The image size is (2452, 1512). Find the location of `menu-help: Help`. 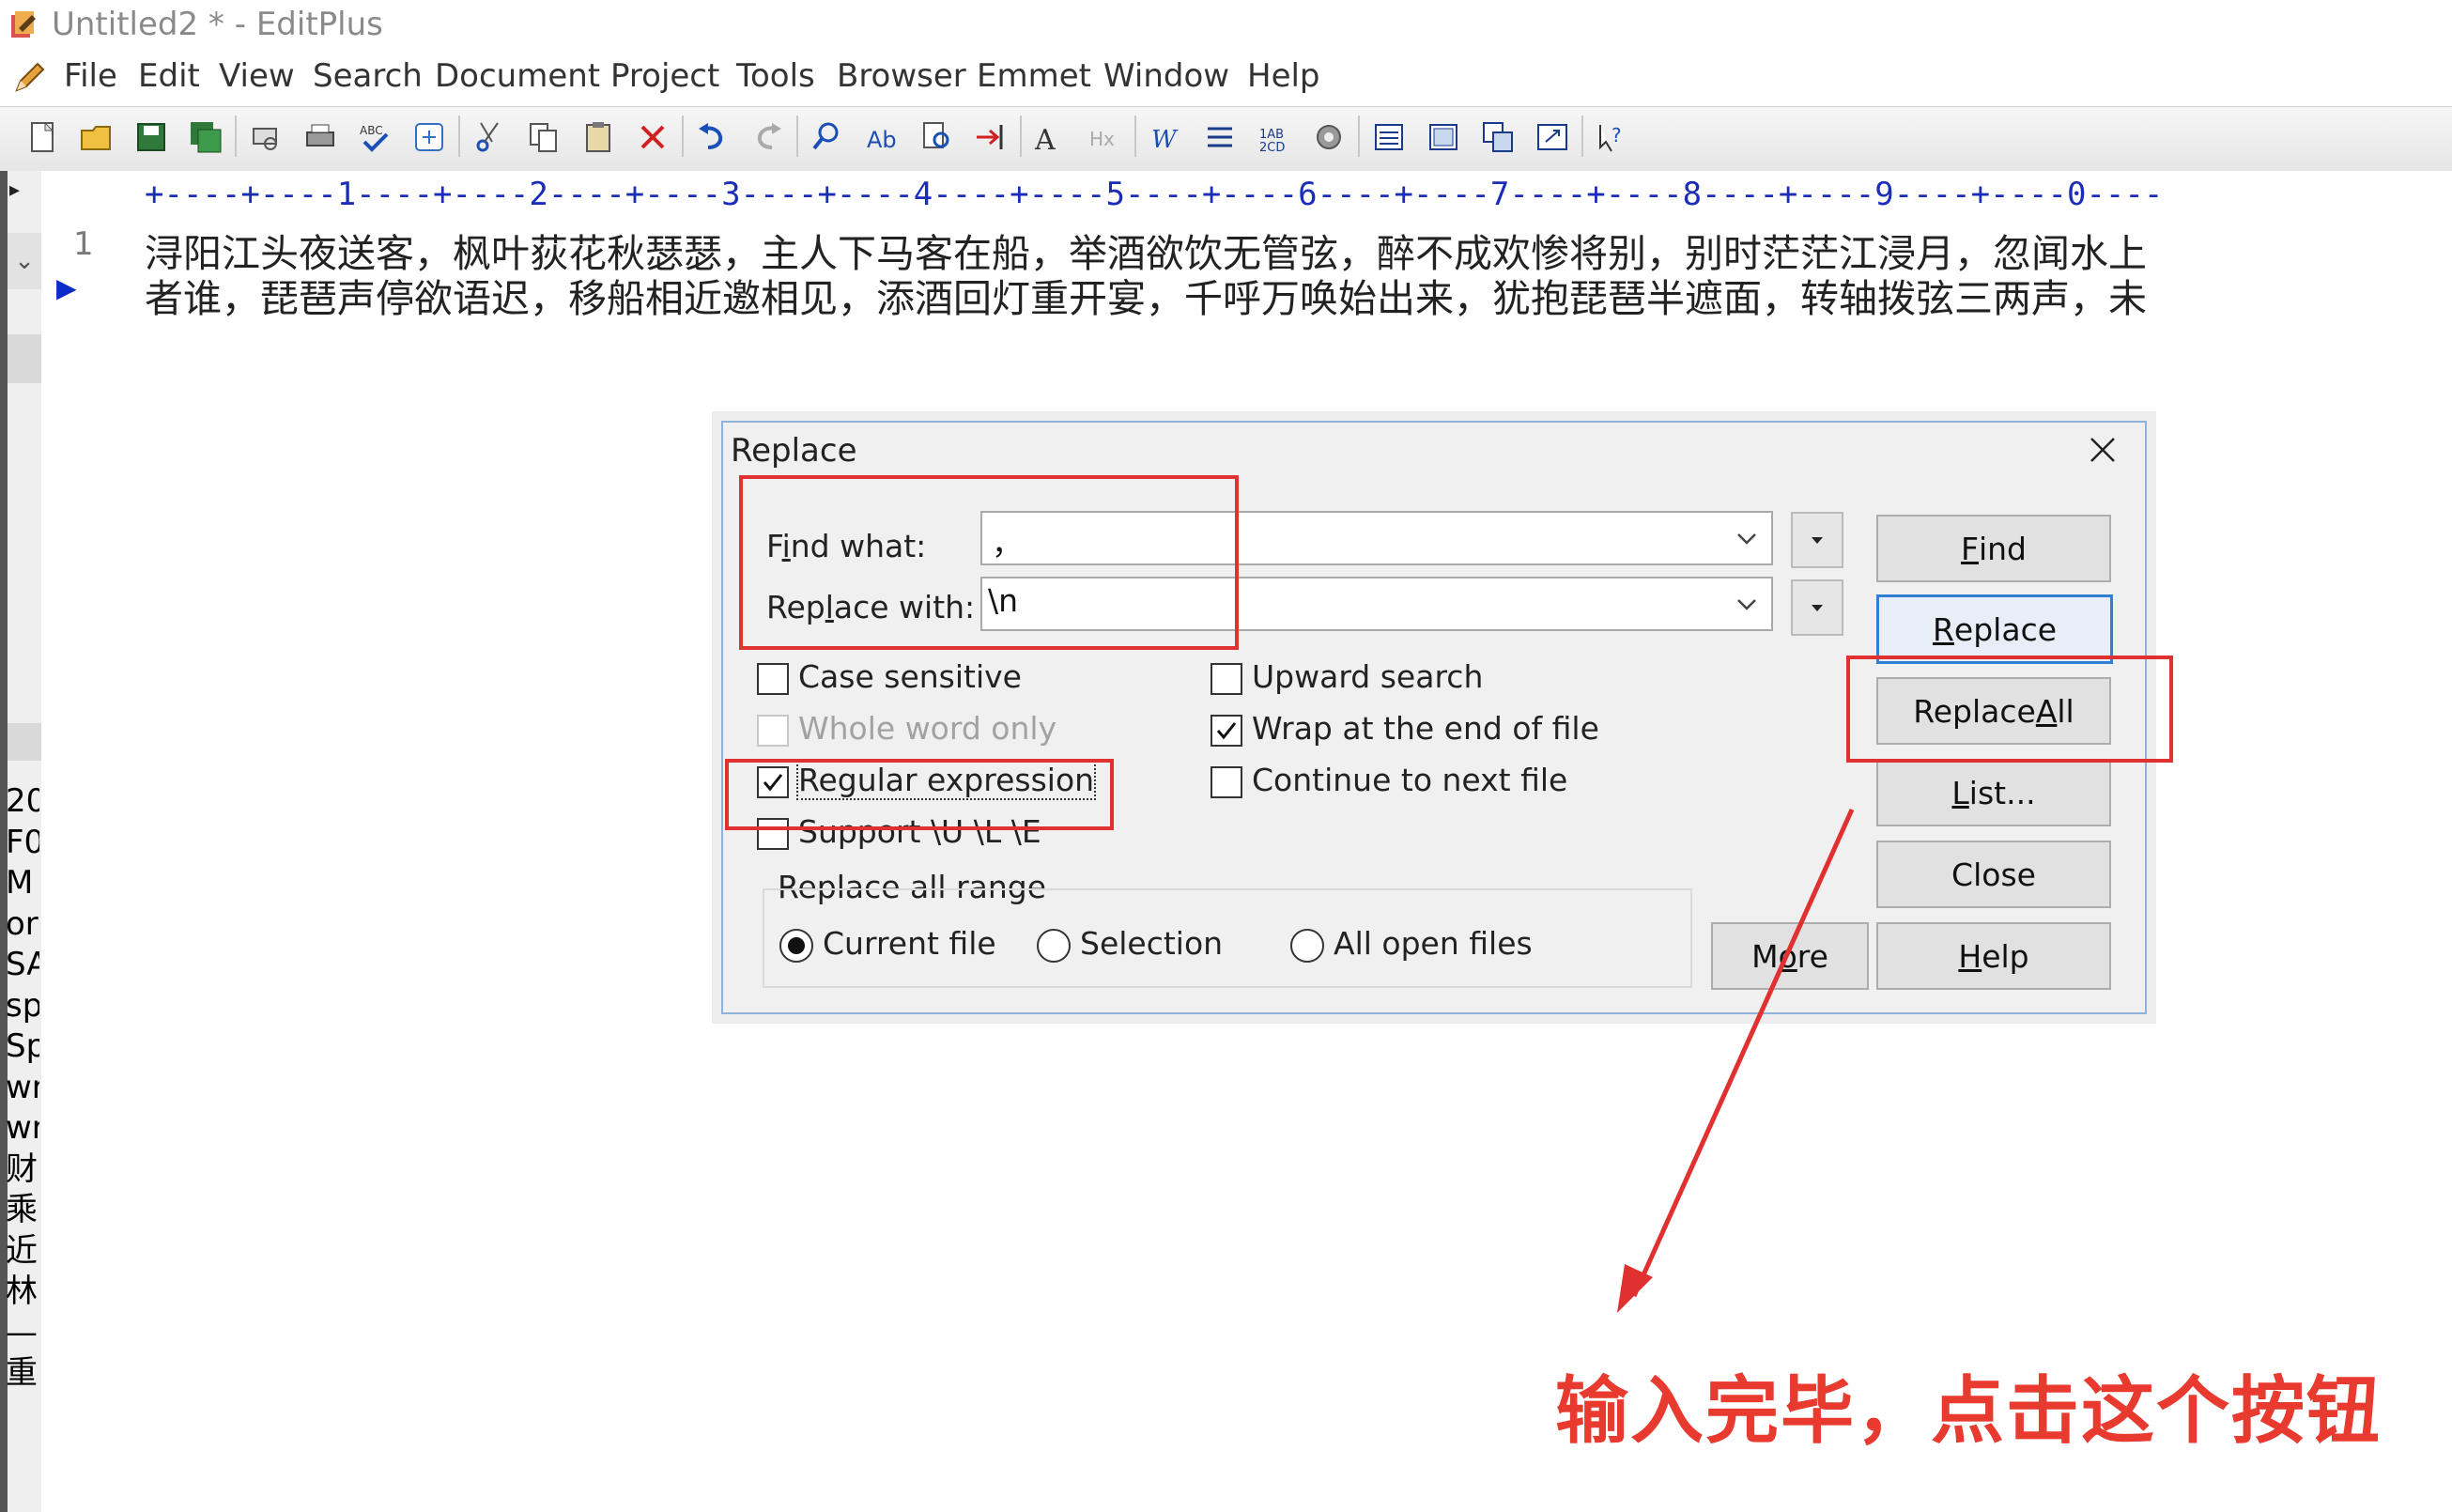

menu-help: Help is located at coordinates (1284, 76).